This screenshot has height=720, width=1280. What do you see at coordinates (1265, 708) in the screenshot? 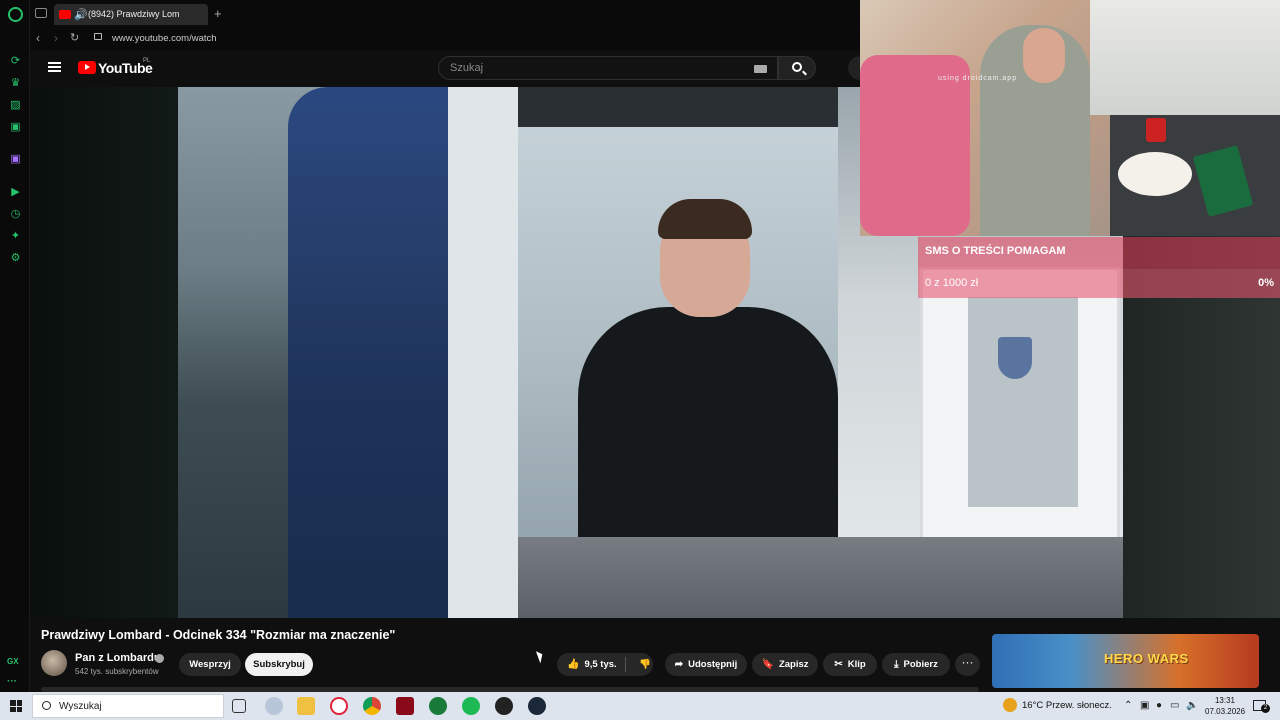
I see `notification-badge: 2` at bounding box center [1265, 708].